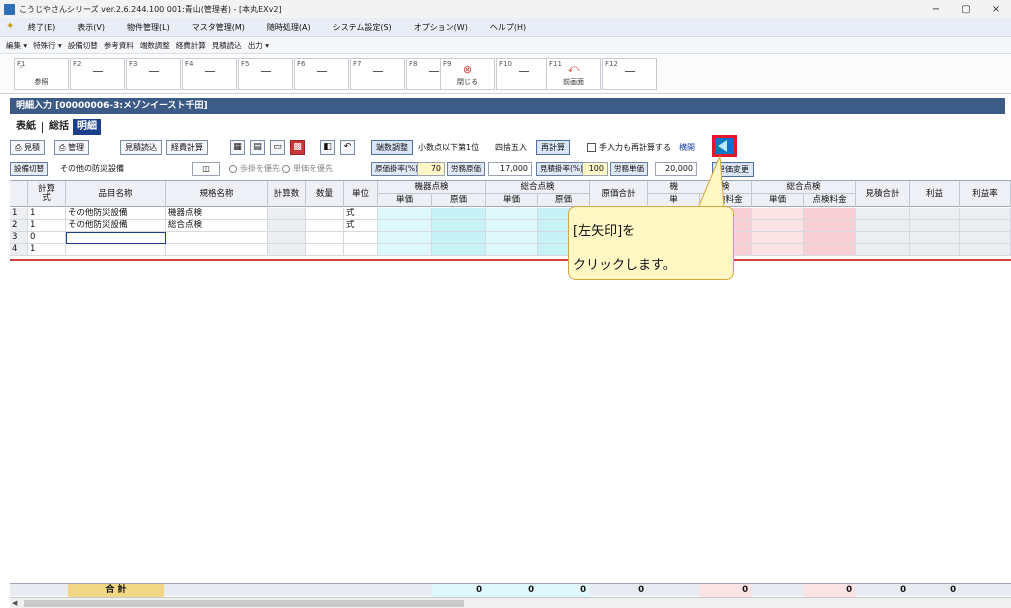 This screenshot has width=1011, height=608. I want to click on table-row: 3 0, so click(510, 238).